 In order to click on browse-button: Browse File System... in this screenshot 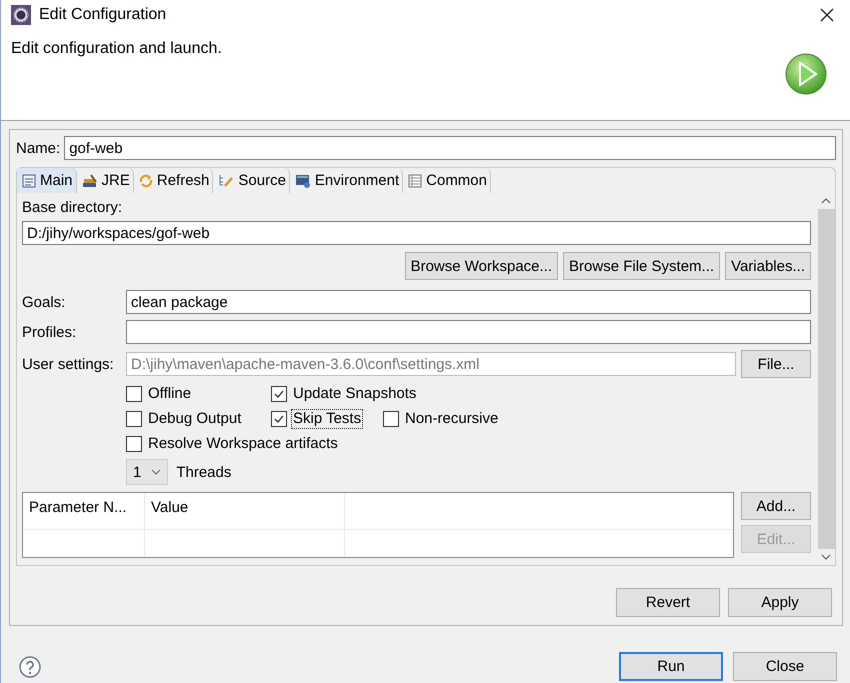, I will do `click(641, 266)`.